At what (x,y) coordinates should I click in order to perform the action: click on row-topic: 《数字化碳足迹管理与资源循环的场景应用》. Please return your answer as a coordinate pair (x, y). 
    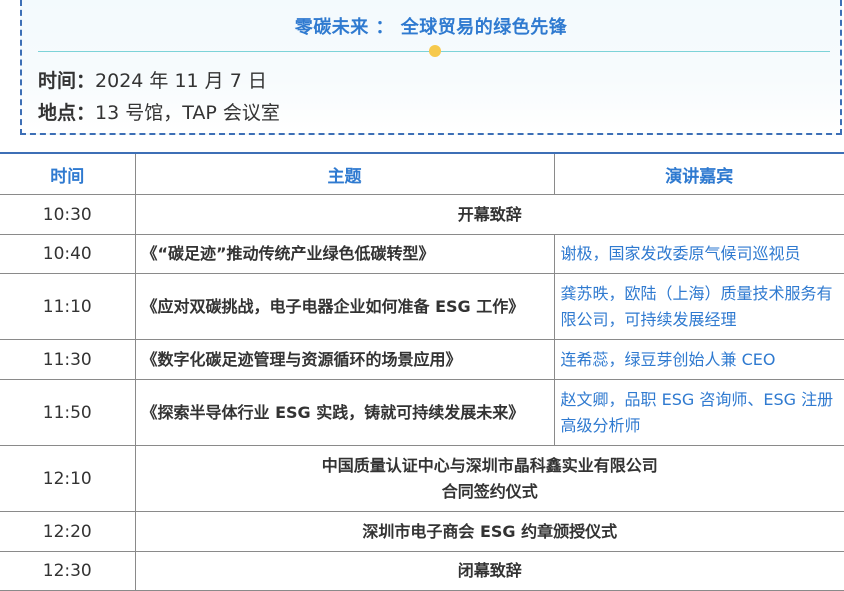
    Looking at the image, I should click on (344, 360).